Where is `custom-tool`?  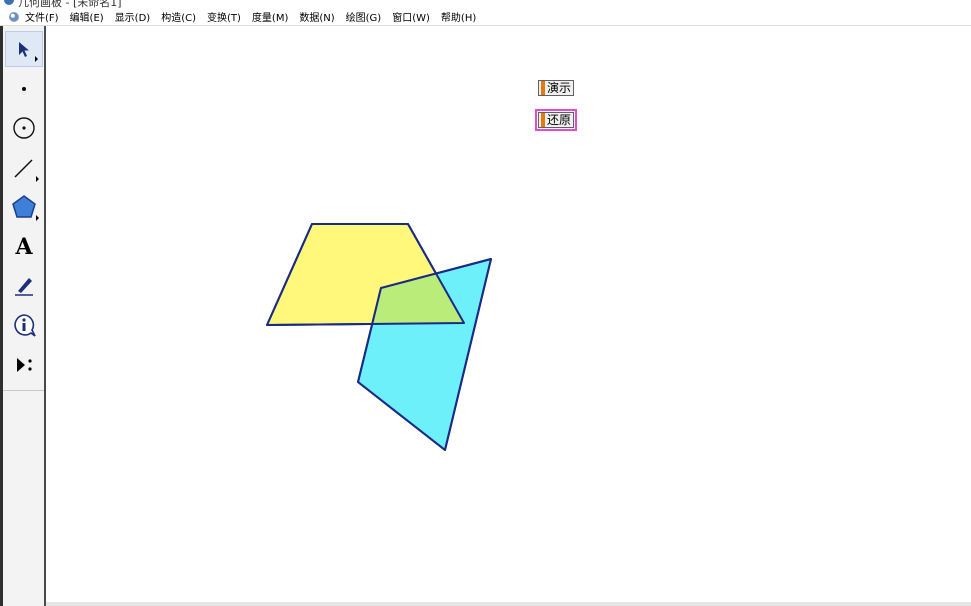
custom-tool is located at coordinates (24, 365).